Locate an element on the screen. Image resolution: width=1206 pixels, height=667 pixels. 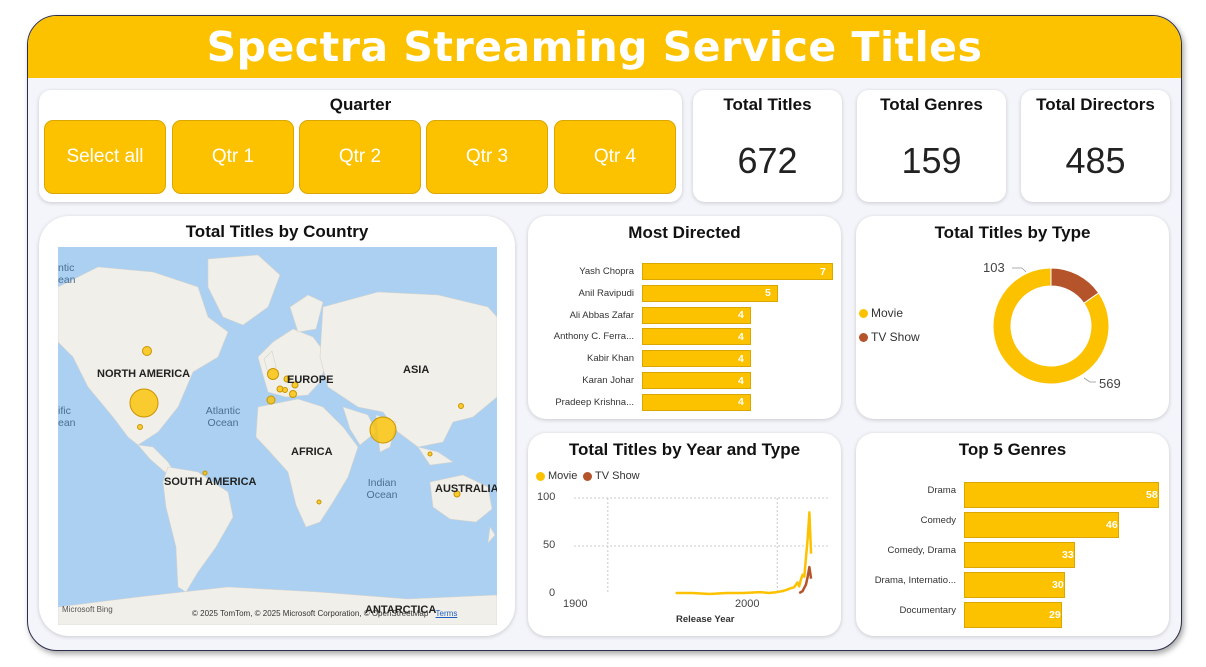
kpi-value: 672 is located at coordinates (767, 160).